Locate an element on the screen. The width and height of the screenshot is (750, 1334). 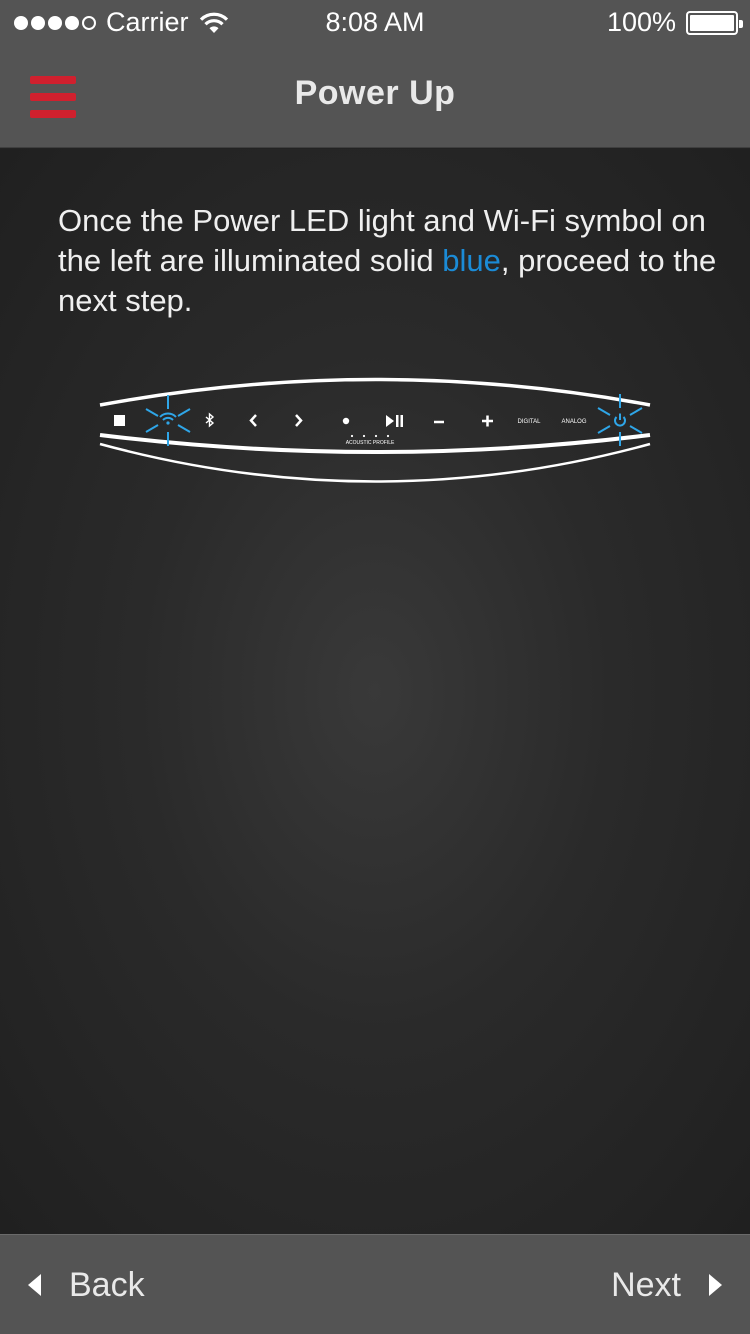
digital-label: DIGITAL is located at coordinates (530, 422).